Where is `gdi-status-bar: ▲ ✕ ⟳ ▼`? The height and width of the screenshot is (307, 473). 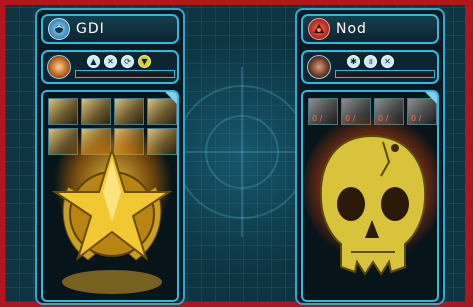 gdi-status-bar: ▲ ✕ ⟳ ▼ is located at coordinates (110, 67).